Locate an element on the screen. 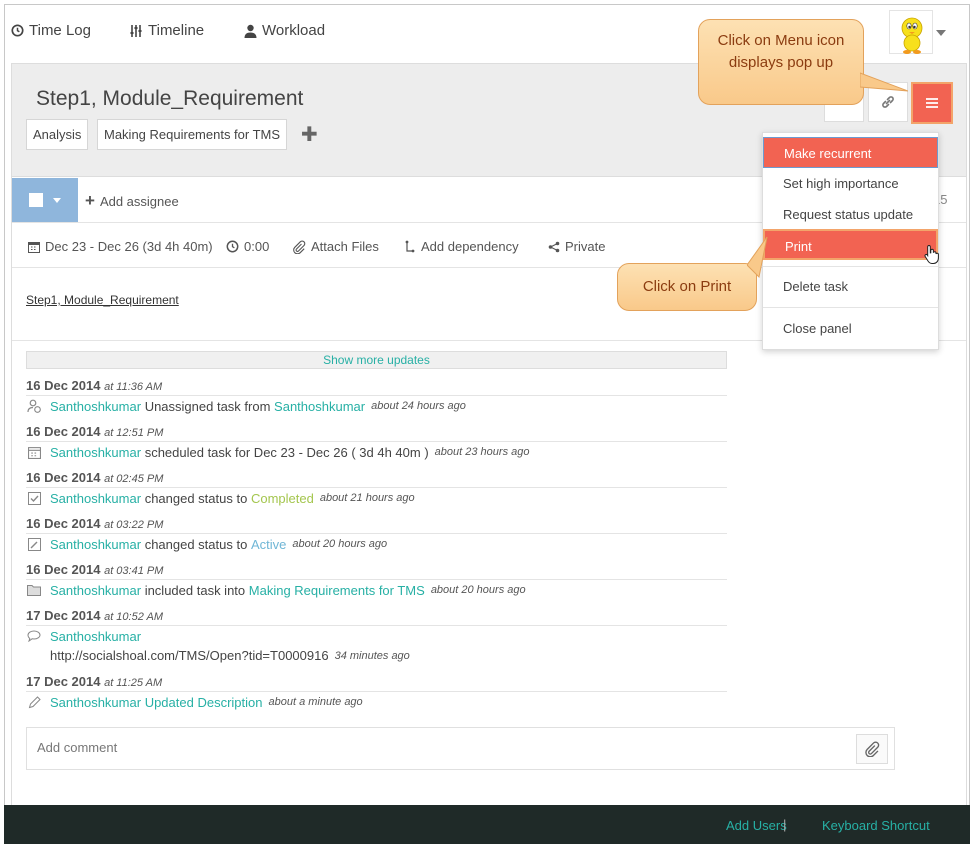 This screenshot has width=974, height=846. privacy-label: Private is located at coordinates (585, 246).